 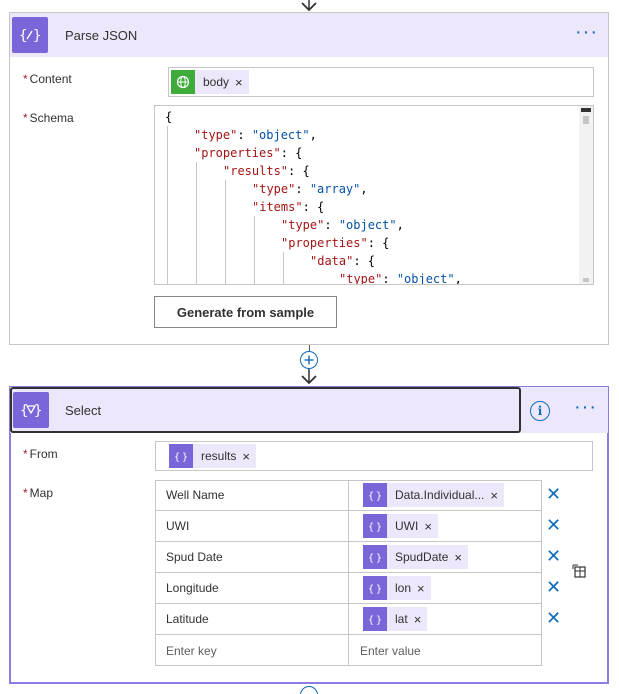 What do you see at coordinates (195, 495) in the screenshot?
I see `map-key-text: Well Name` at bounding box center [195, 495].